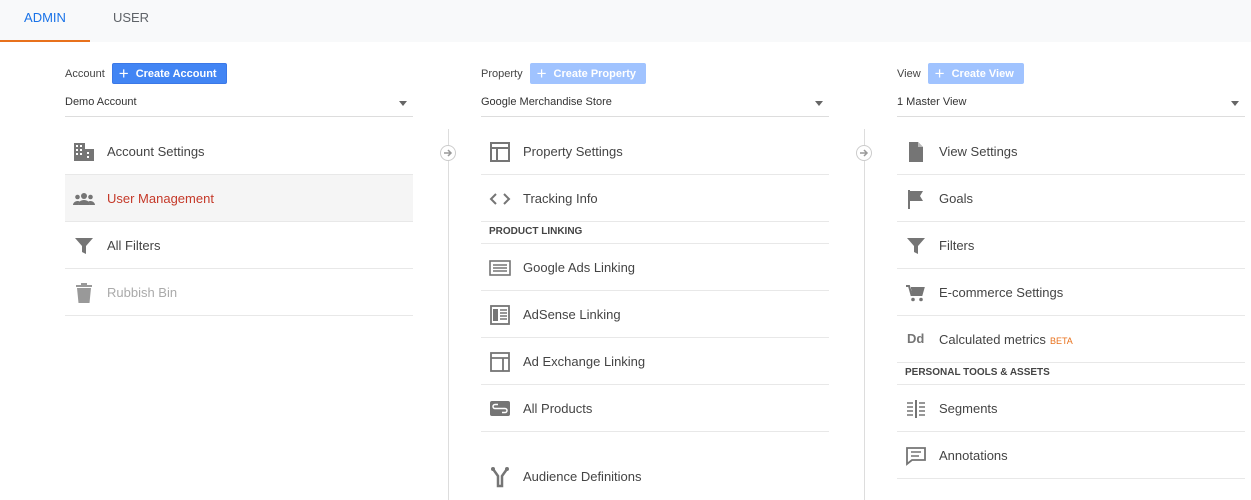 The width and height of the screenshot is (1251, 500). What do you see at coordinates (915, 199) in the screenshot?
I see `flag-icon` at bounding box center [915, 199].